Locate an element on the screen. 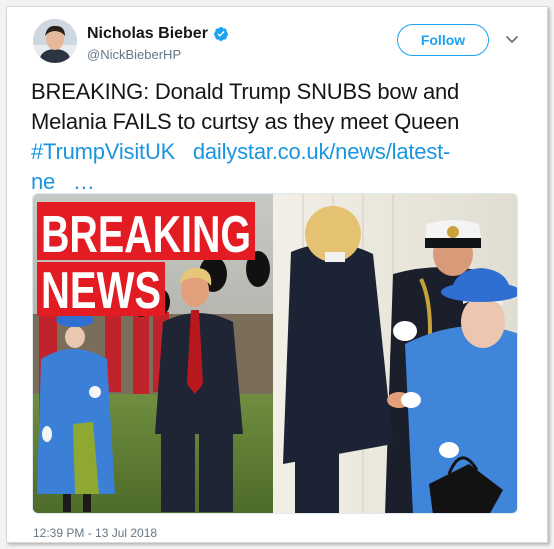  article-link-part2: ne is located at coordinates (43, 181).